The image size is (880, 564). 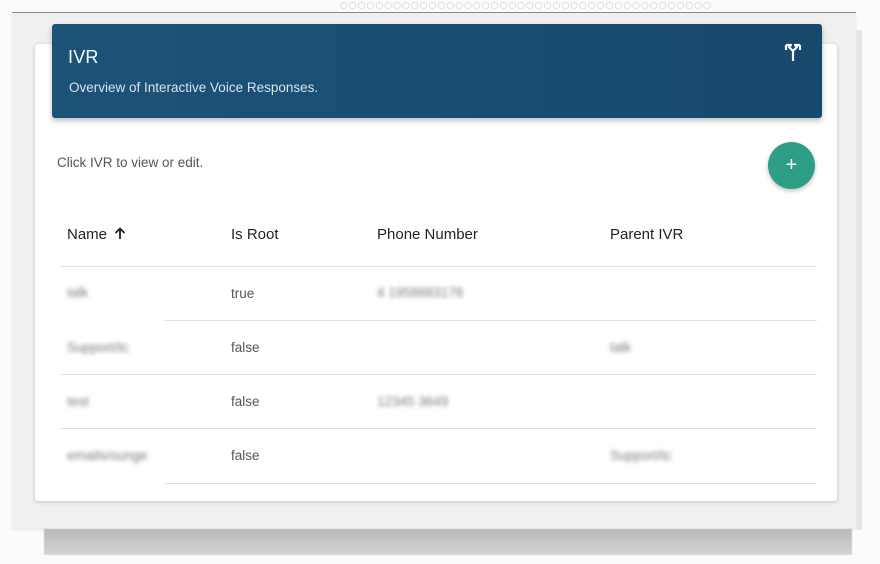 What do you see at coordinates (621, 347) in the screenshot?
I see `parent-ivr-value: talk` at bounding box center [621, 347].